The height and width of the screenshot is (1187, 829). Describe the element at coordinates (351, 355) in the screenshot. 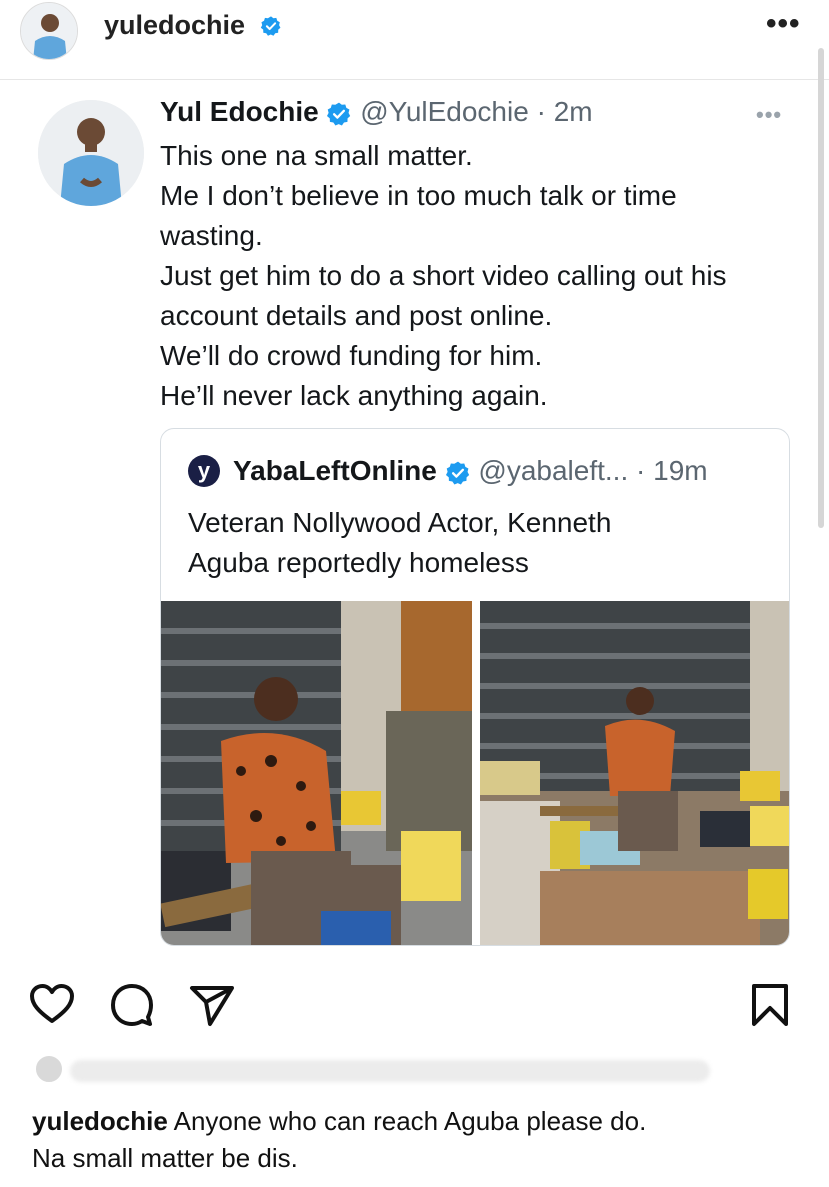

I see `tweet-line: We’ll do crowd funding for him.` at that location.